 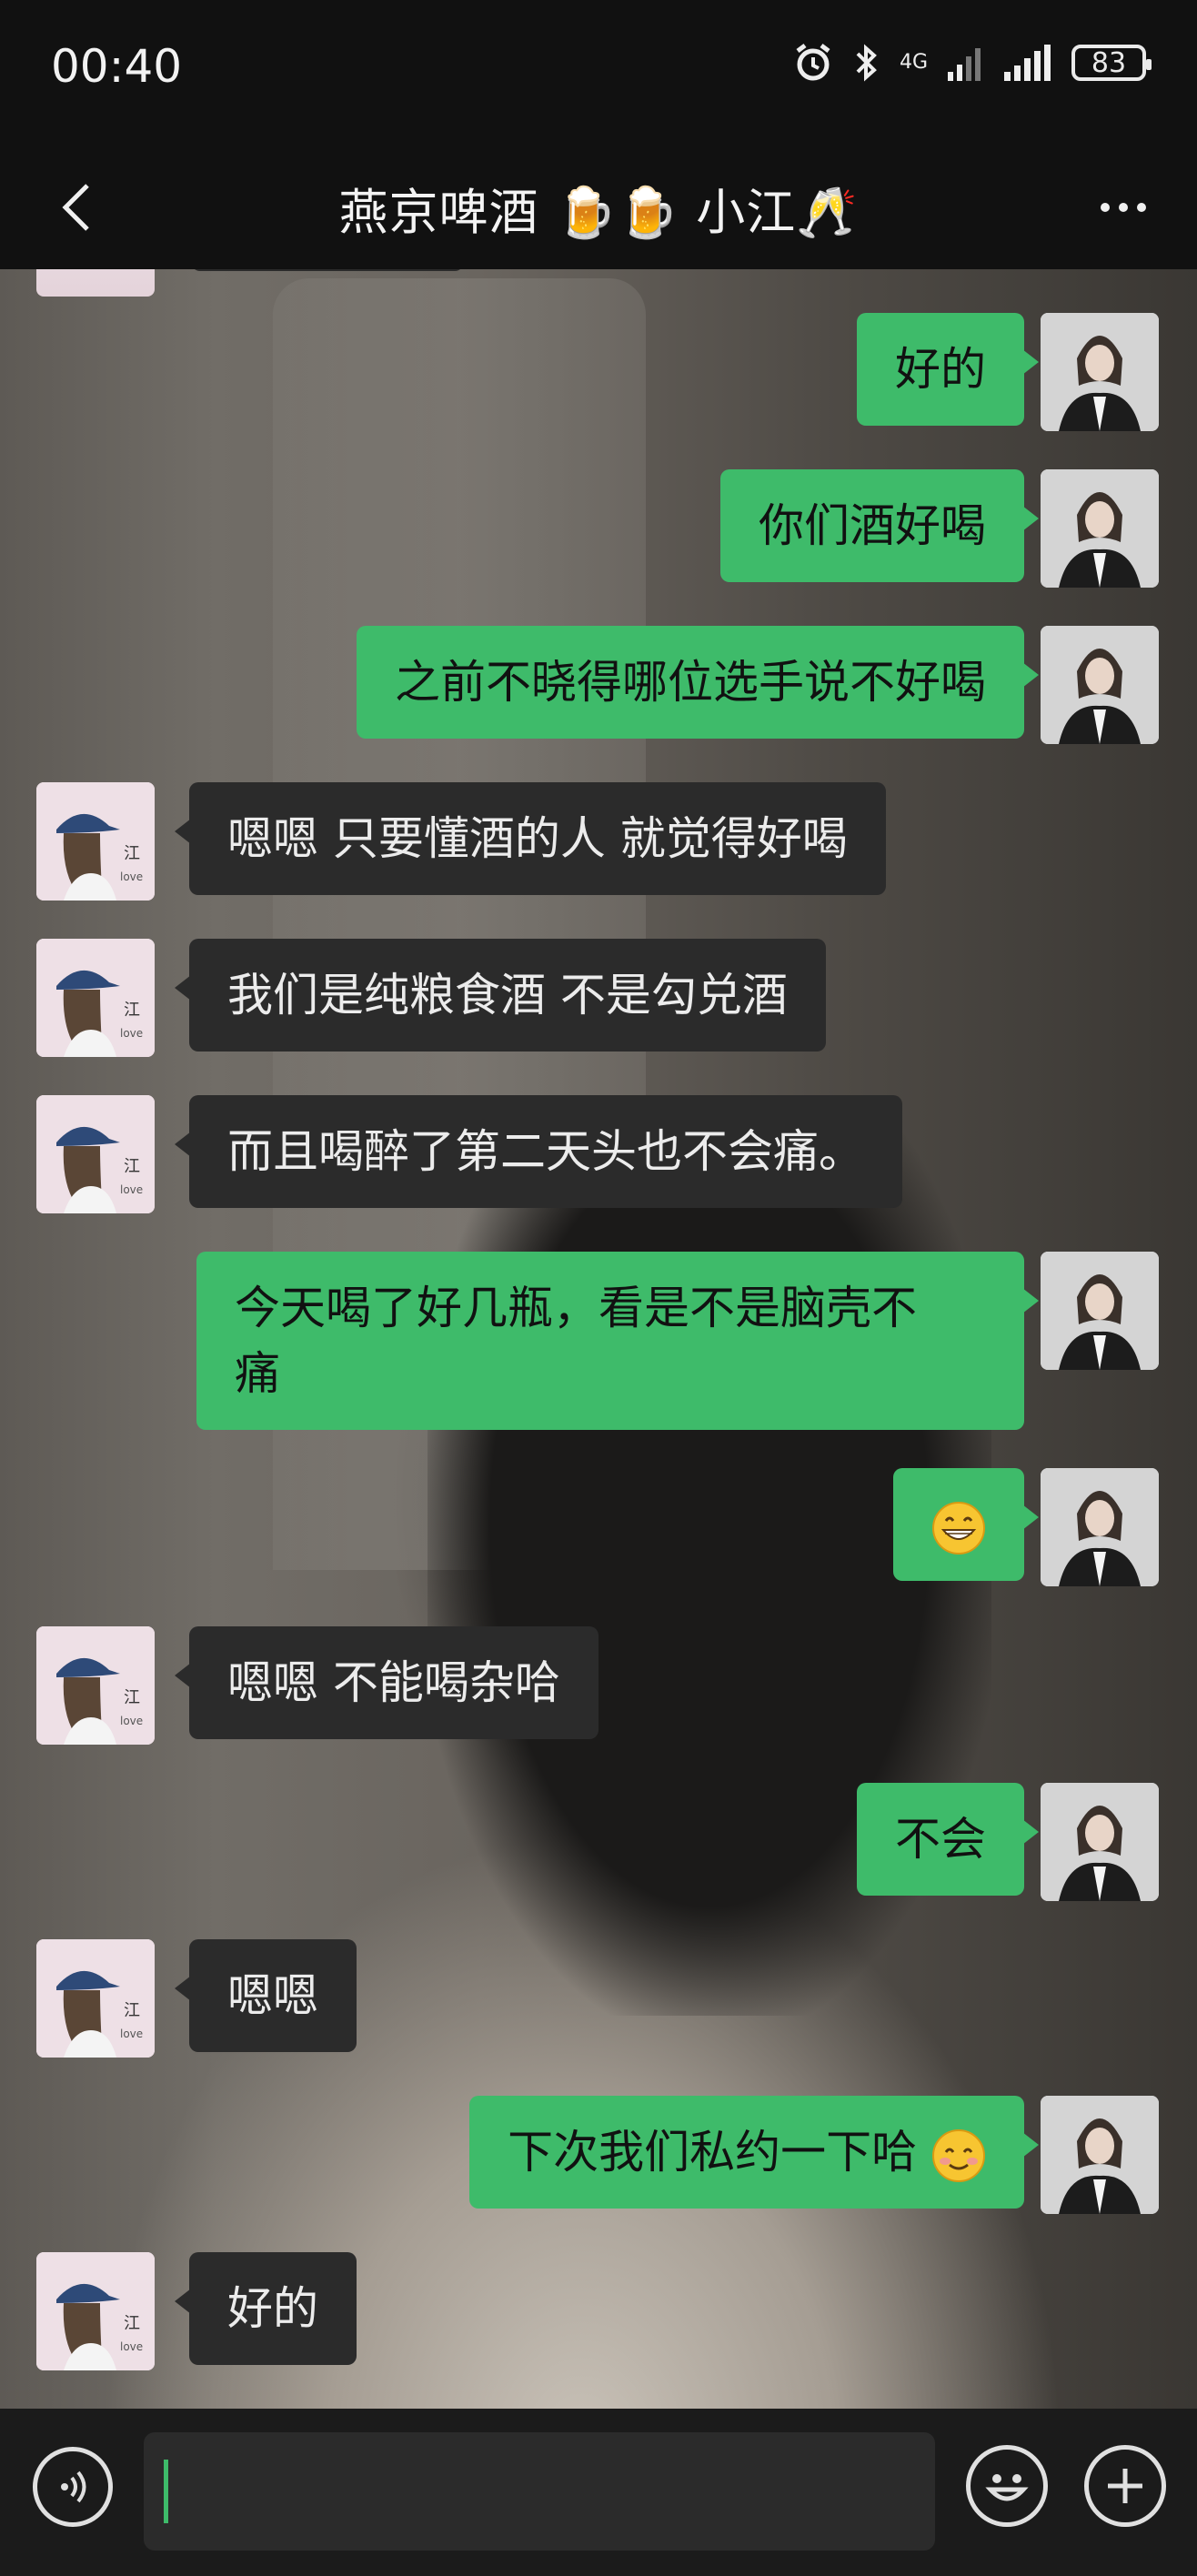 I want to click on status-bar: 00:40 4G 83, so click(x=598, y=73).